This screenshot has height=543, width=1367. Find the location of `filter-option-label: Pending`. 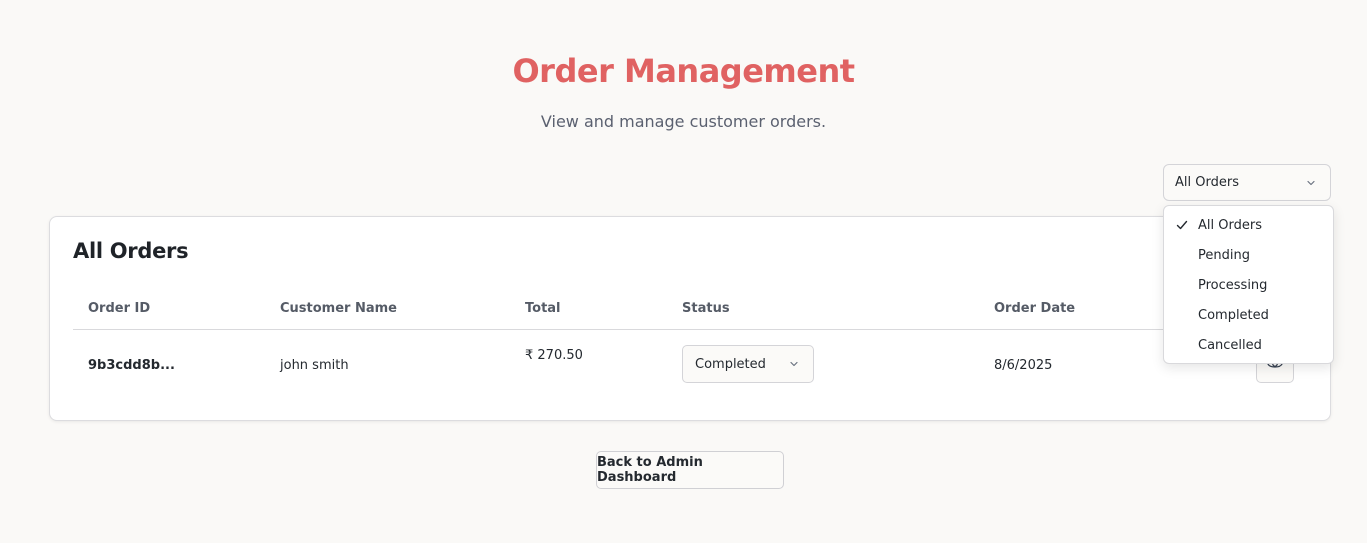

filter-option-label: Pending is located at coordinates (1224, 255).